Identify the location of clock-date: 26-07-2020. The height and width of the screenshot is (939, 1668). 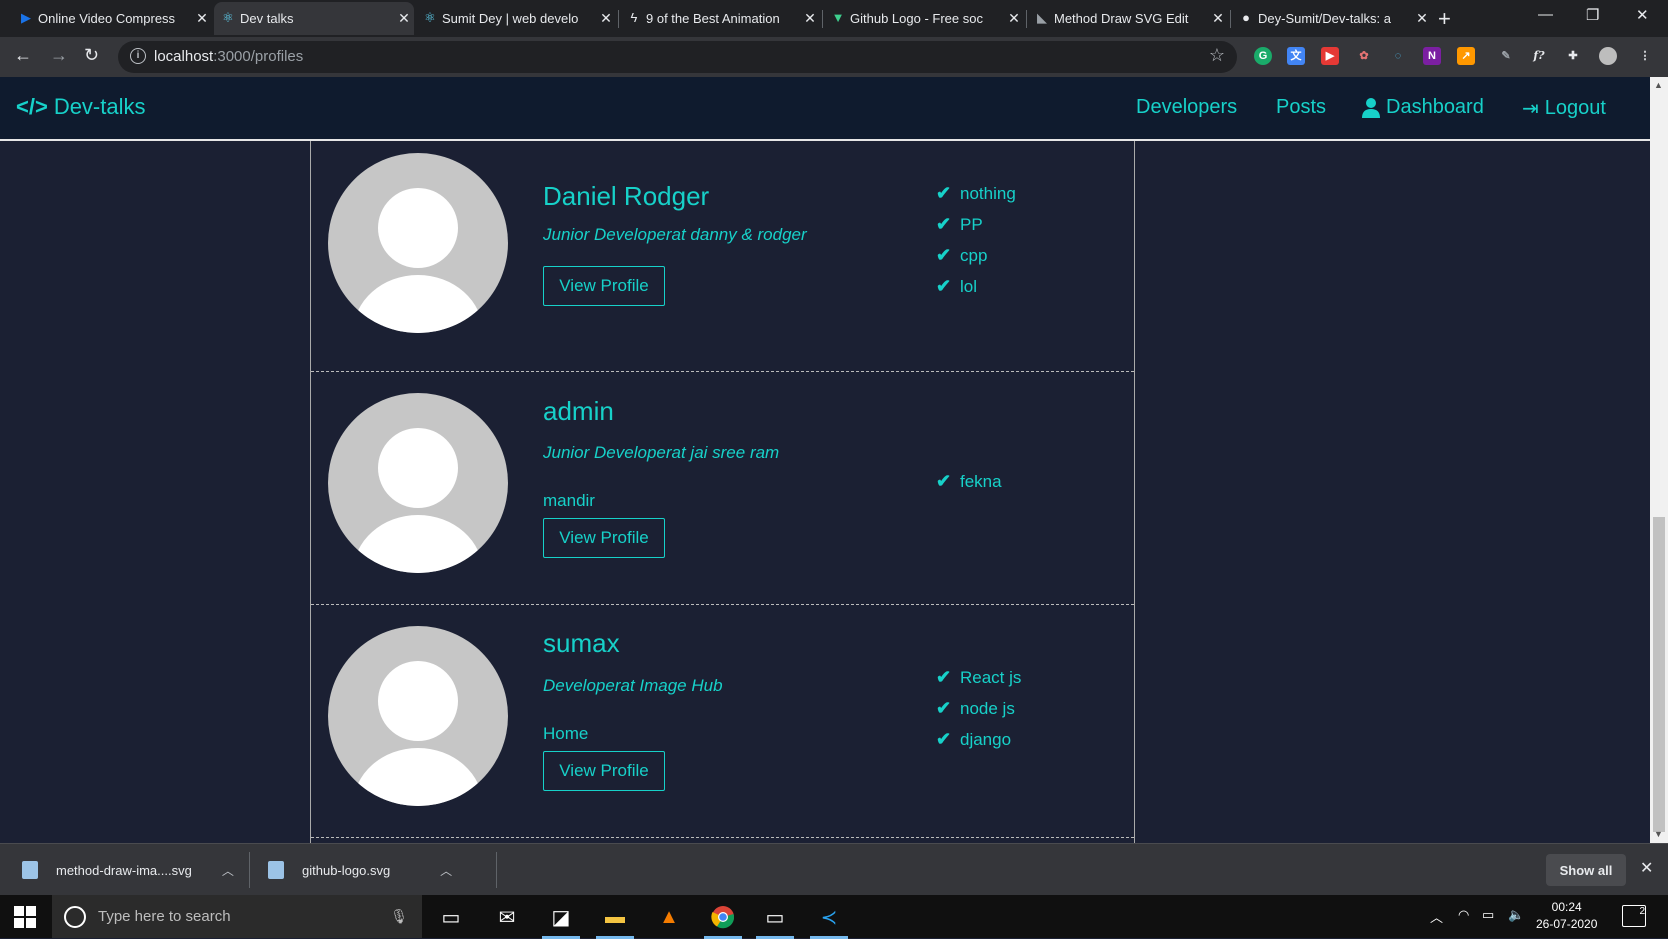
(1567, 924).